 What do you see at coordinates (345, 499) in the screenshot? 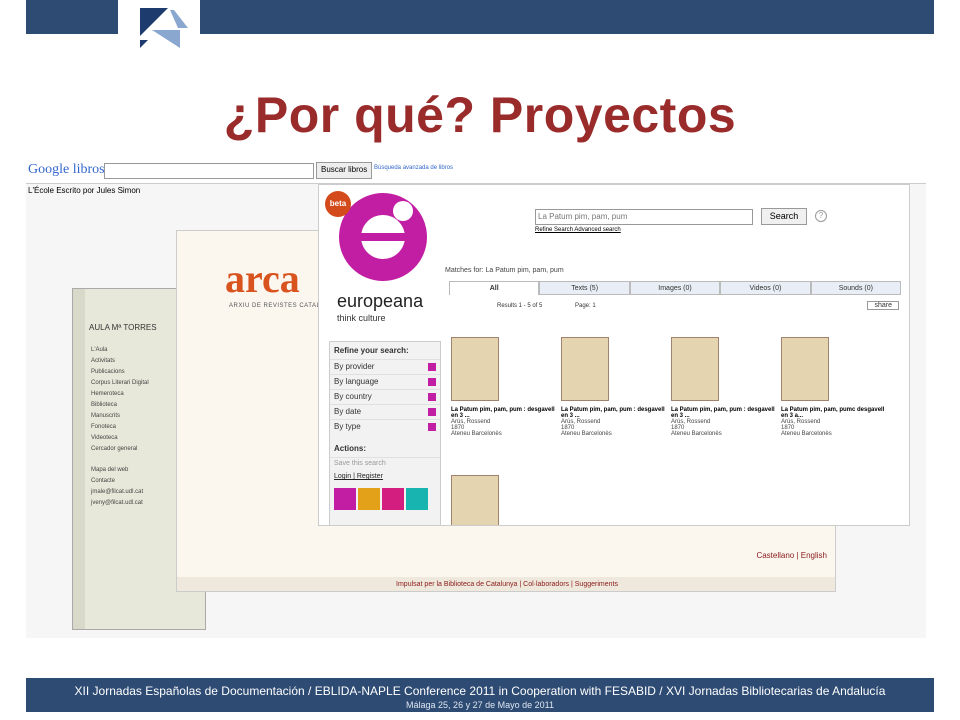
I see `text-icon` at bounding box center [345, 499].